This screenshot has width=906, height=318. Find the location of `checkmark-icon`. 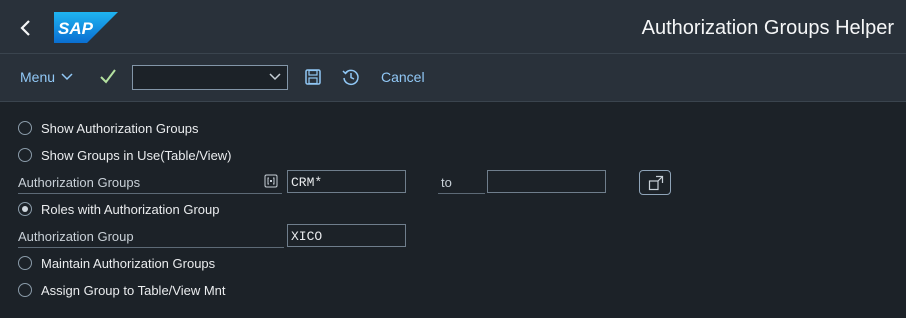

checkmark-icon is located at coordinates (108, 76).